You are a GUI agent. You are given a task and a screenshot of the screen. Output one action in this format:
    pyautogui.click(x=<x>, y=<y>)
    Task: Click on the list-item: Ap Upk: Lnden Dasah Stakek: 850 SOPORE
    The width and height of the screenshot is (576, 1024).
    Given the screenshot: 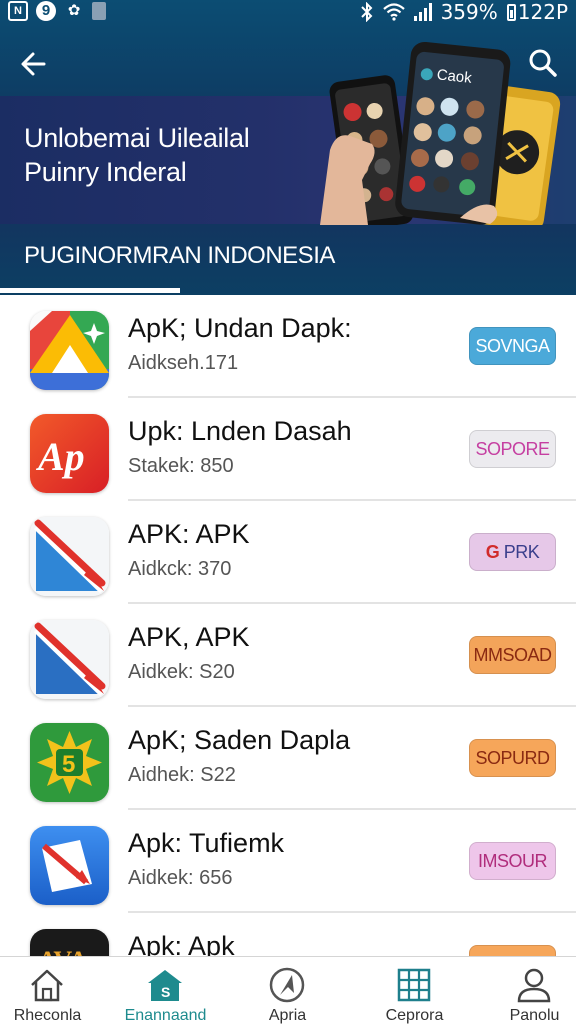 What is the action you would take?
    pyautogui.click(x=288, y=449)
    